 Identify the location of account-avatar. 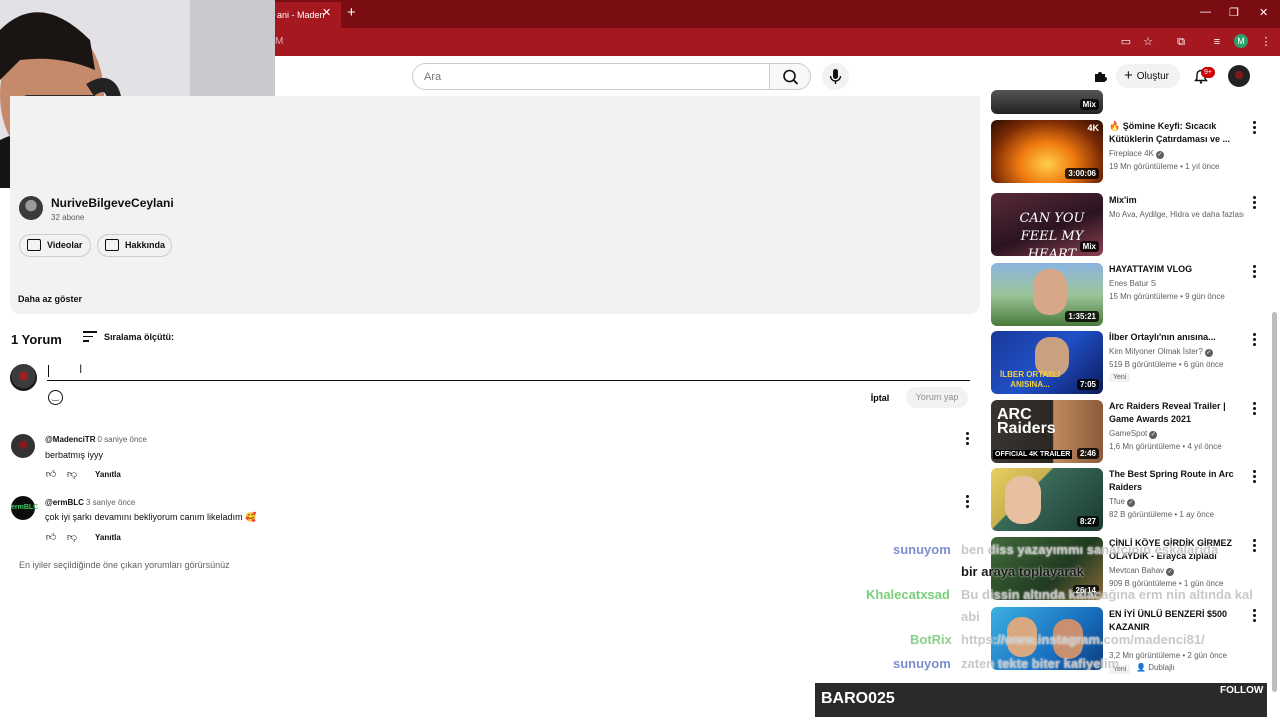
(1239, 76).